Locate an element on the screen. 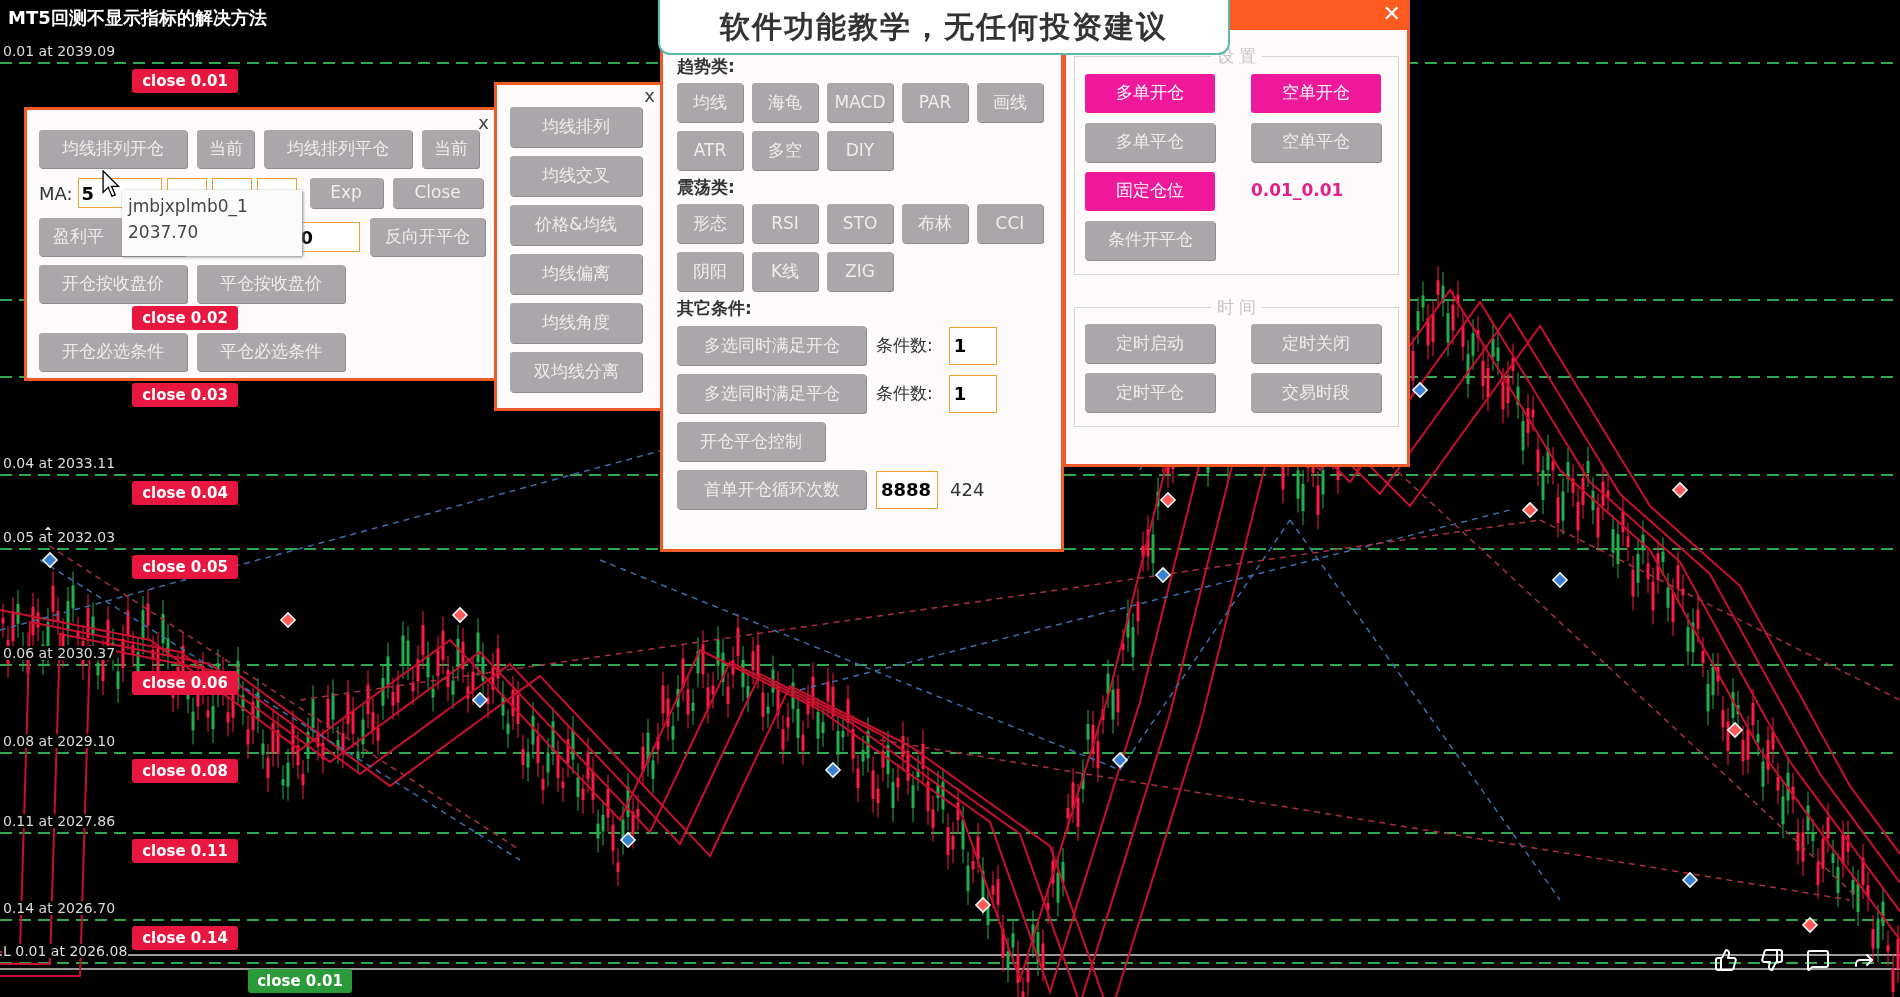  loop-count-value: 424 is located at coordinates (967, 490).